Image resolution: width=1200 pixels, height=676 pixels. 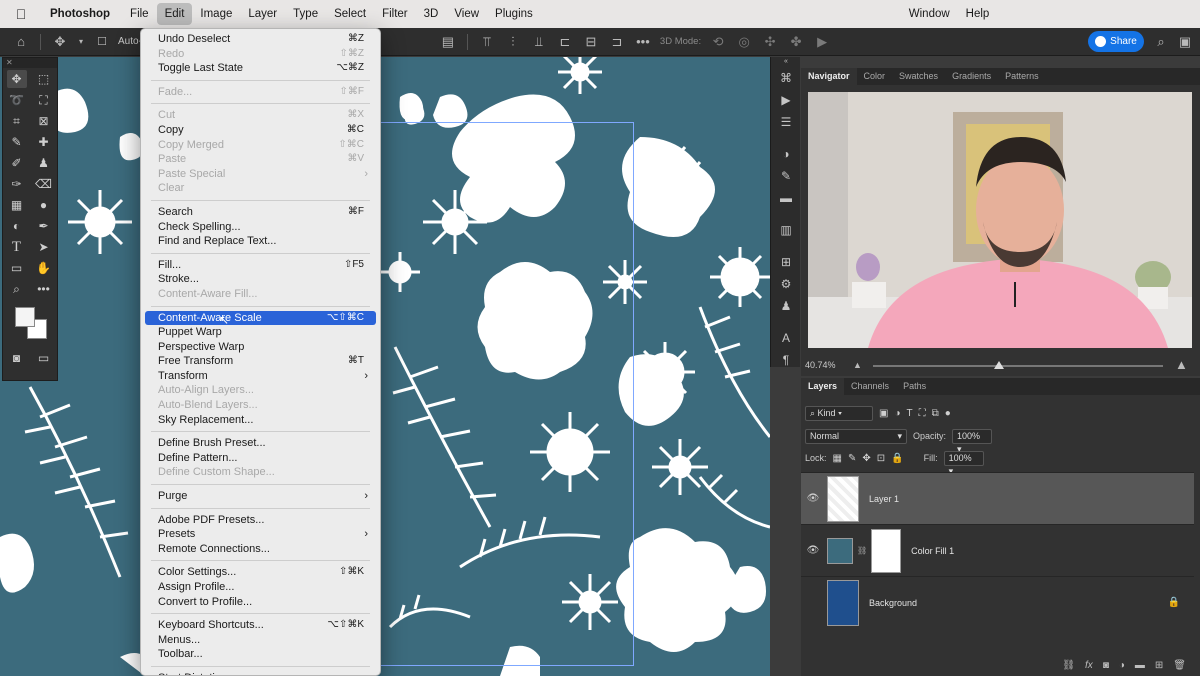 I want to click on pen-tool-icon: ✒, so click(x=44, y=226).